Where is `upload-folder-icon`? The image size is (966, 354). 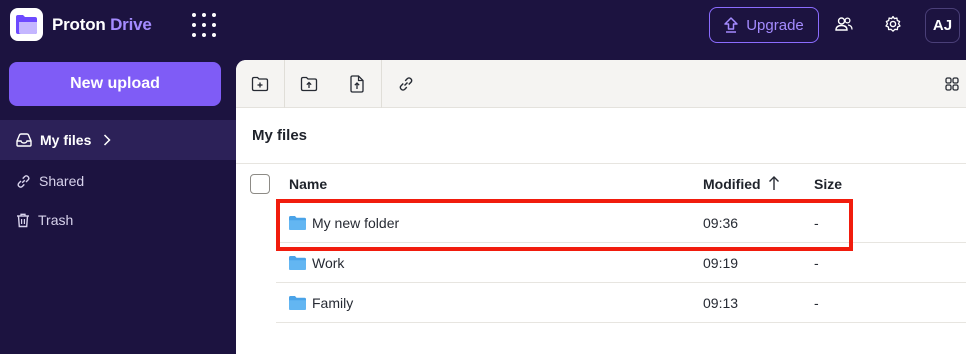
upload-folder-icon is located at coordinates (309, 84).